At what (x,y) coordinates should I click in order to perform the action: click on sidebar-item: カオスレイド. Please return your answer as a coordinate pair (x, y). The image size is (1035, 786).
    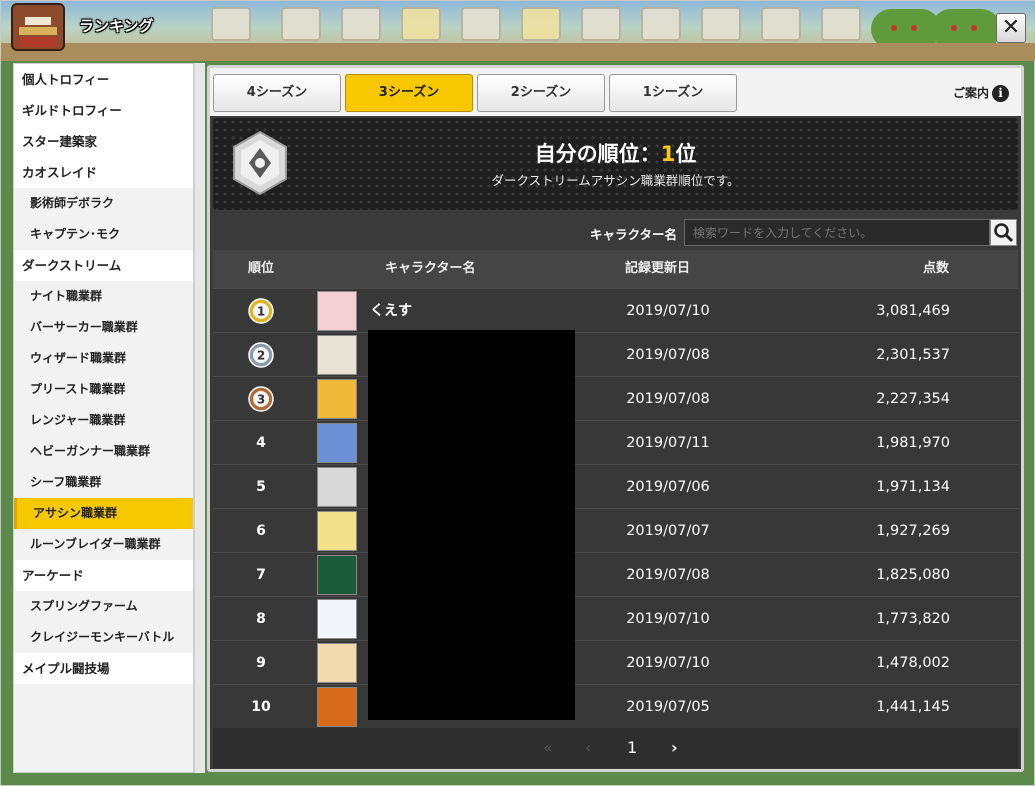
    Looking at the image, I should click on (103, 172).